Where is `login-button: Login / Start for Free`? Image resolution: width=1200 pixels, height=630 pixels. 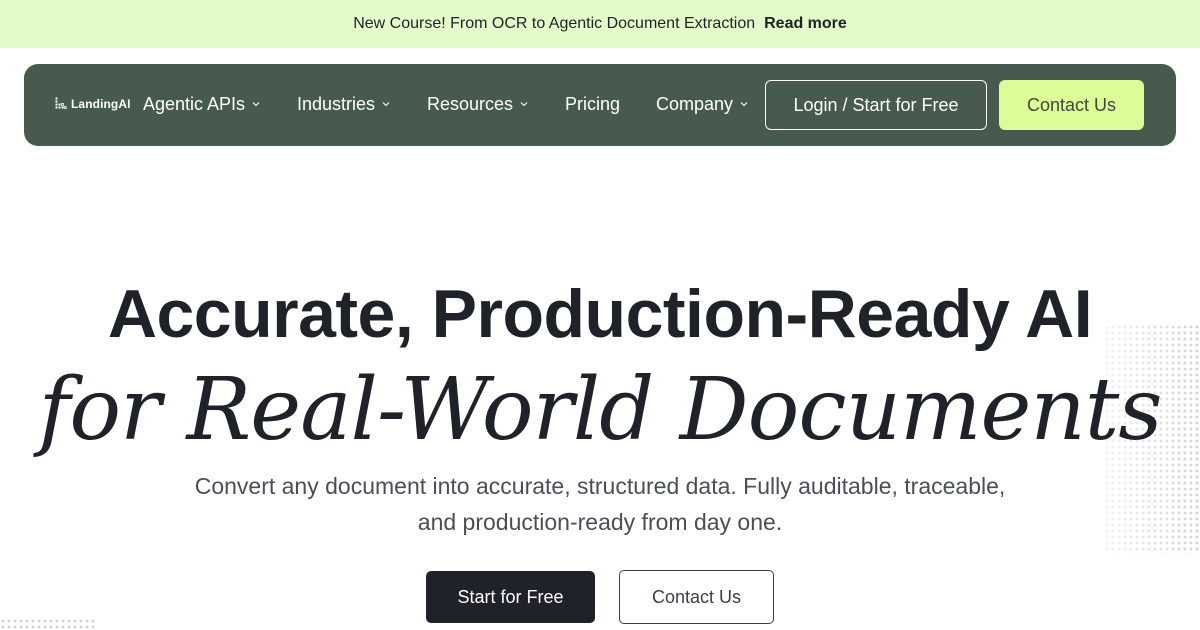 login-button: Login / Start for Free is located at coordinates (876, 105).